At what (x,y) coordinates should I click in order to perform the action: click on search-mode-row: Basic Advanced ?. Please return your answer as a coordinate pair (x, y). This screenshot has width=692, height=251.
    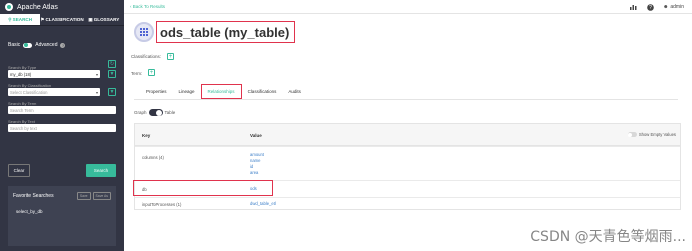
    Looking at the image, I should click on (62, 45).